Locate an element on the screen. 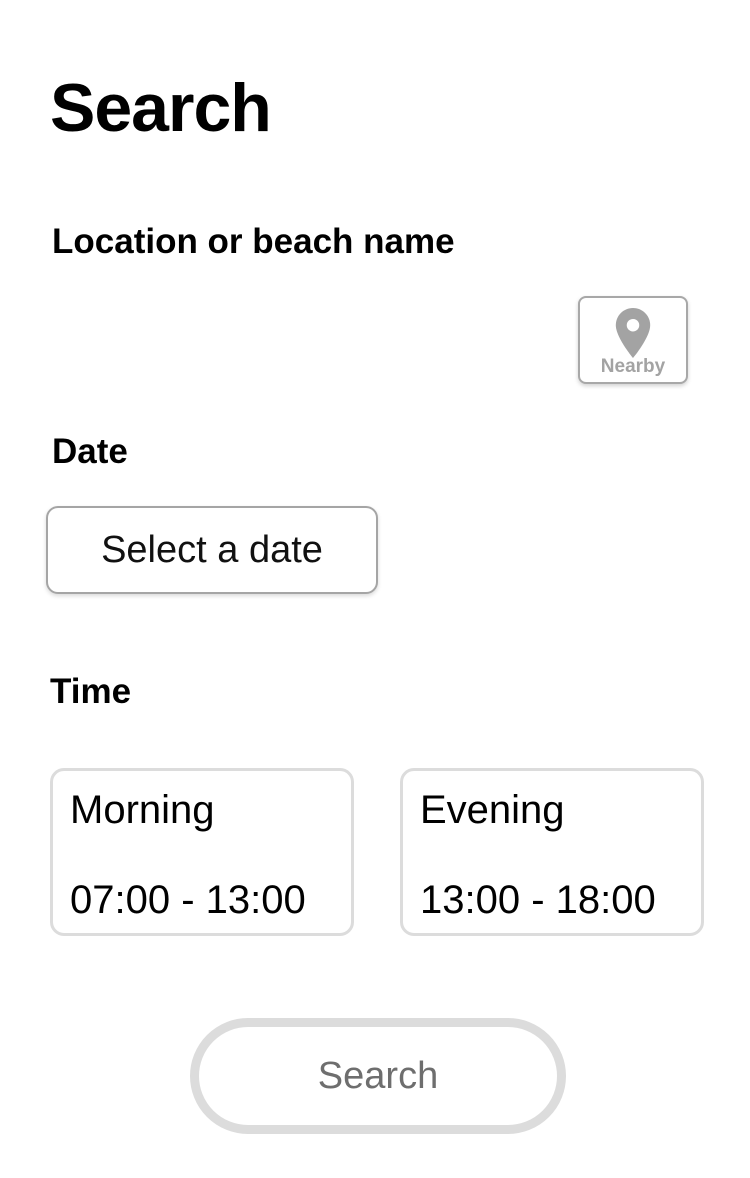 This screenshot has height=1178, width=750. map-pin-icon is located at coordinates (633, 333).